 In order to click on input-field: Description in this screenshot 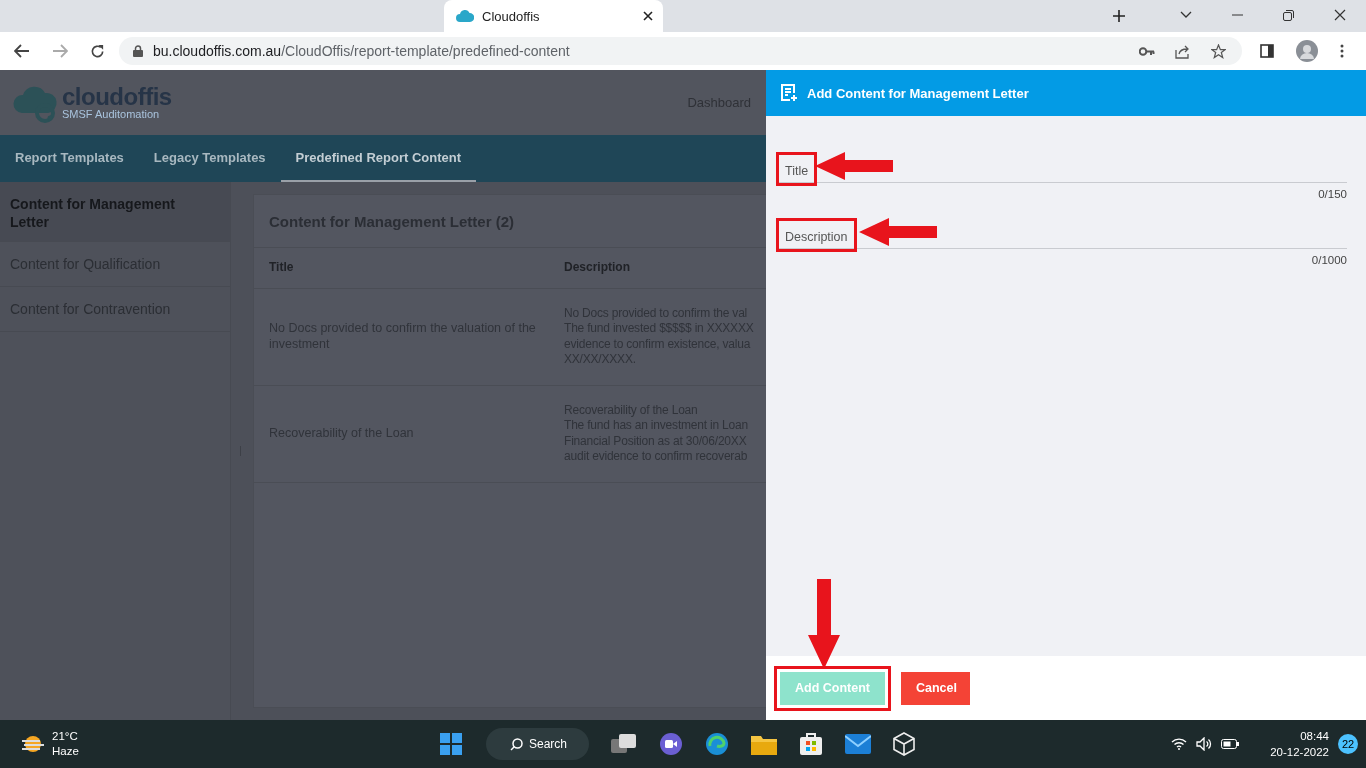, I will do `click(1061, 232)`.